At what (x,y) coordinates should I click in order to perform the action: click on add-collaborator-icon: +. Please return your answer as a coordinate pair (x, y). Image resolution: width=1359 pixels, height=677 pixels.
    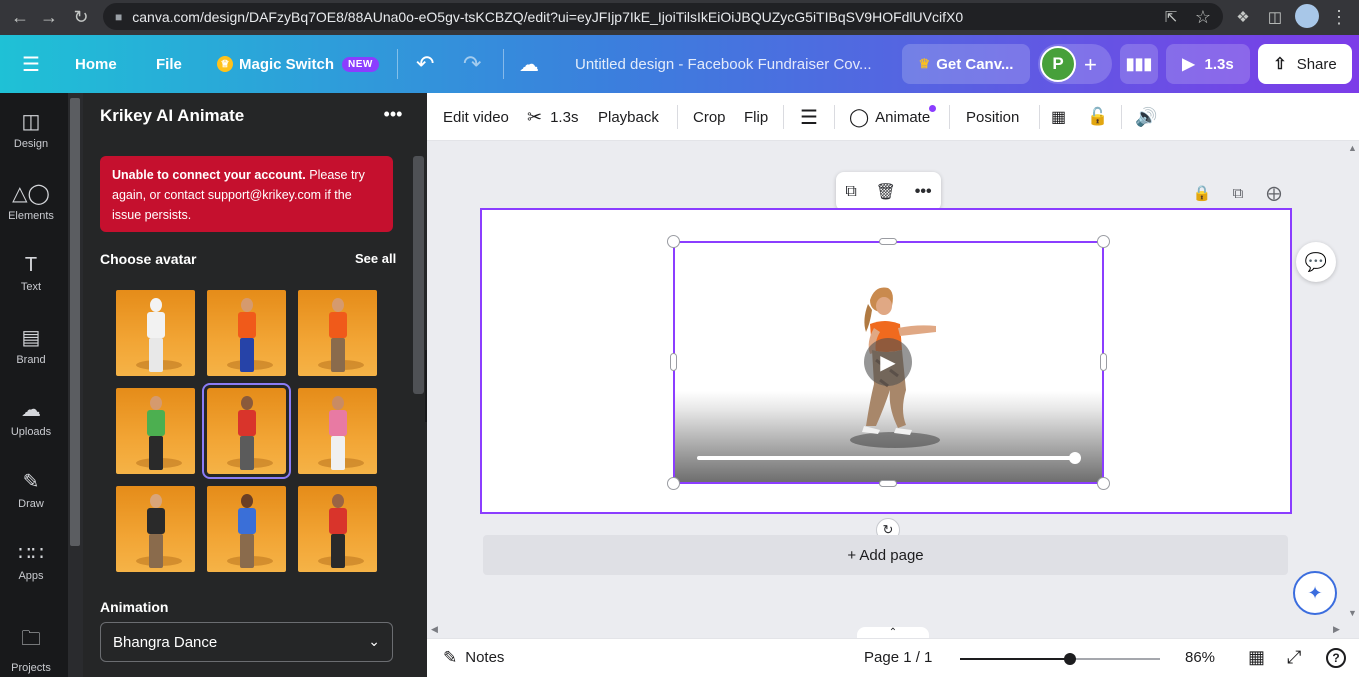
    Looking at the image, I should click on (1090, 65).